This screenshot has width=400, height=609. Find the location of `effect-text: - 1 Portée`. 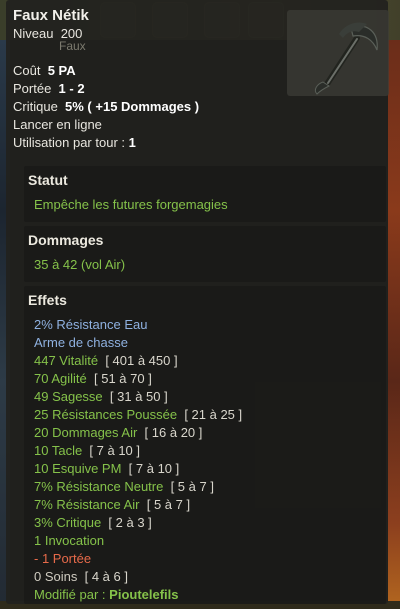

effect-text: - 1 Portée is located at coordinates (63, 558).